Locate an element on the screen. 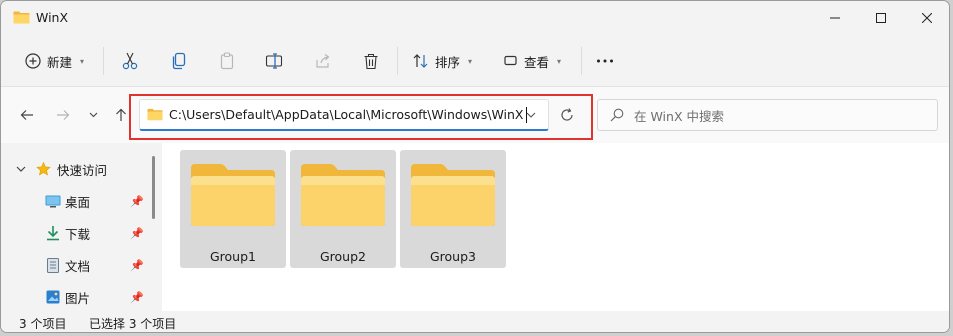  trash-icon is located at coordinates (371, 61).